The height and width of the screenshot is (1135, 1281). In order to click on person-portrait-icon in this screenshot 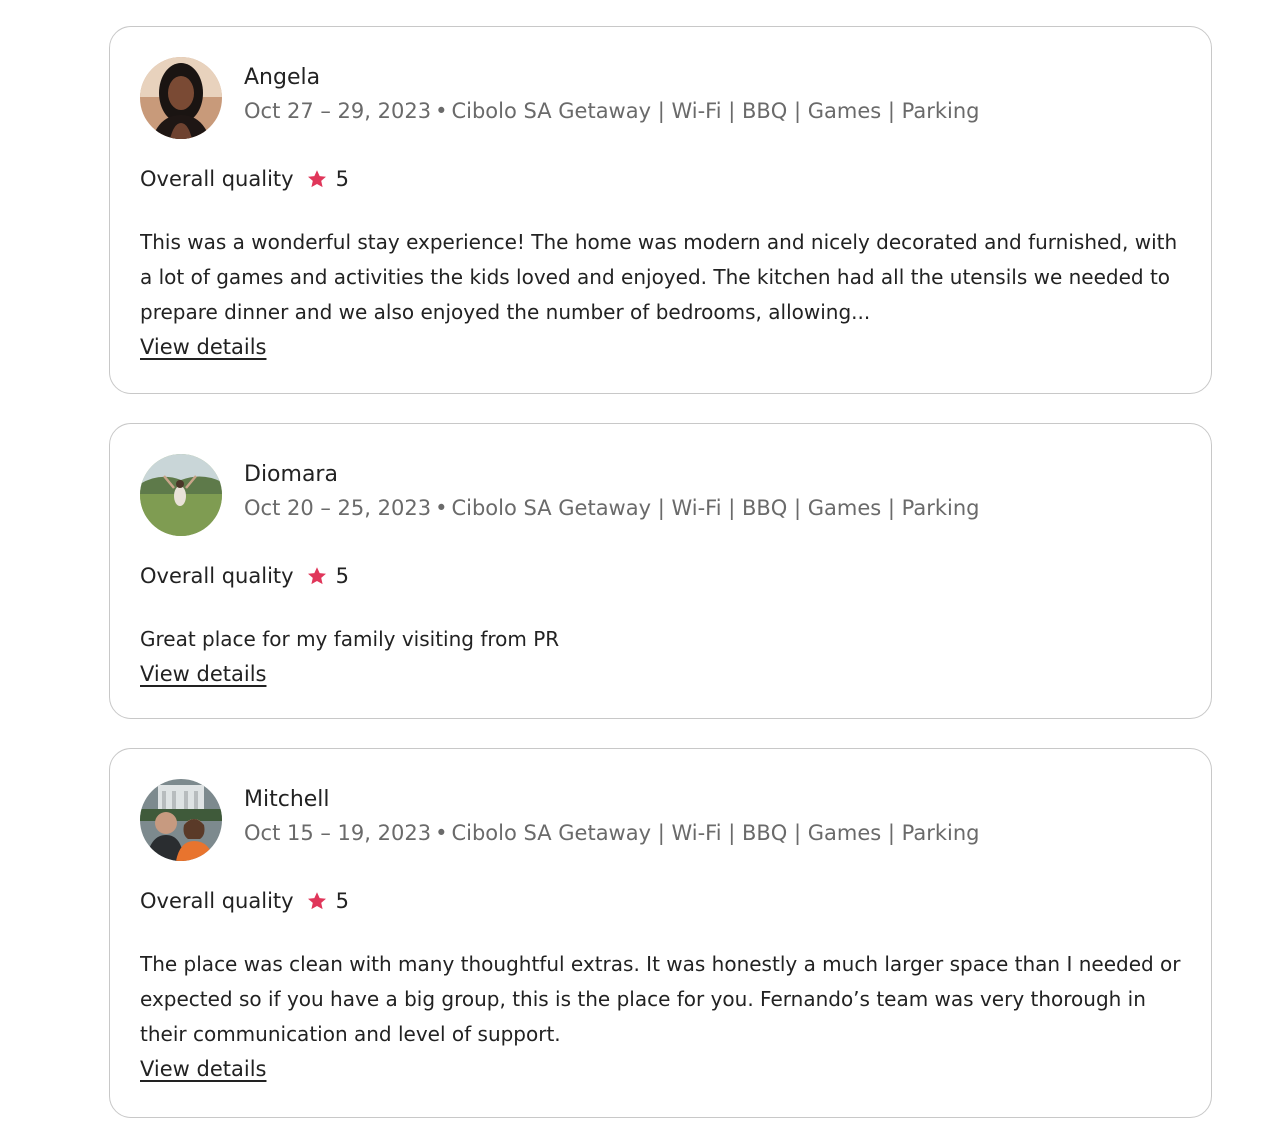, I will do `click(181, 98)`.